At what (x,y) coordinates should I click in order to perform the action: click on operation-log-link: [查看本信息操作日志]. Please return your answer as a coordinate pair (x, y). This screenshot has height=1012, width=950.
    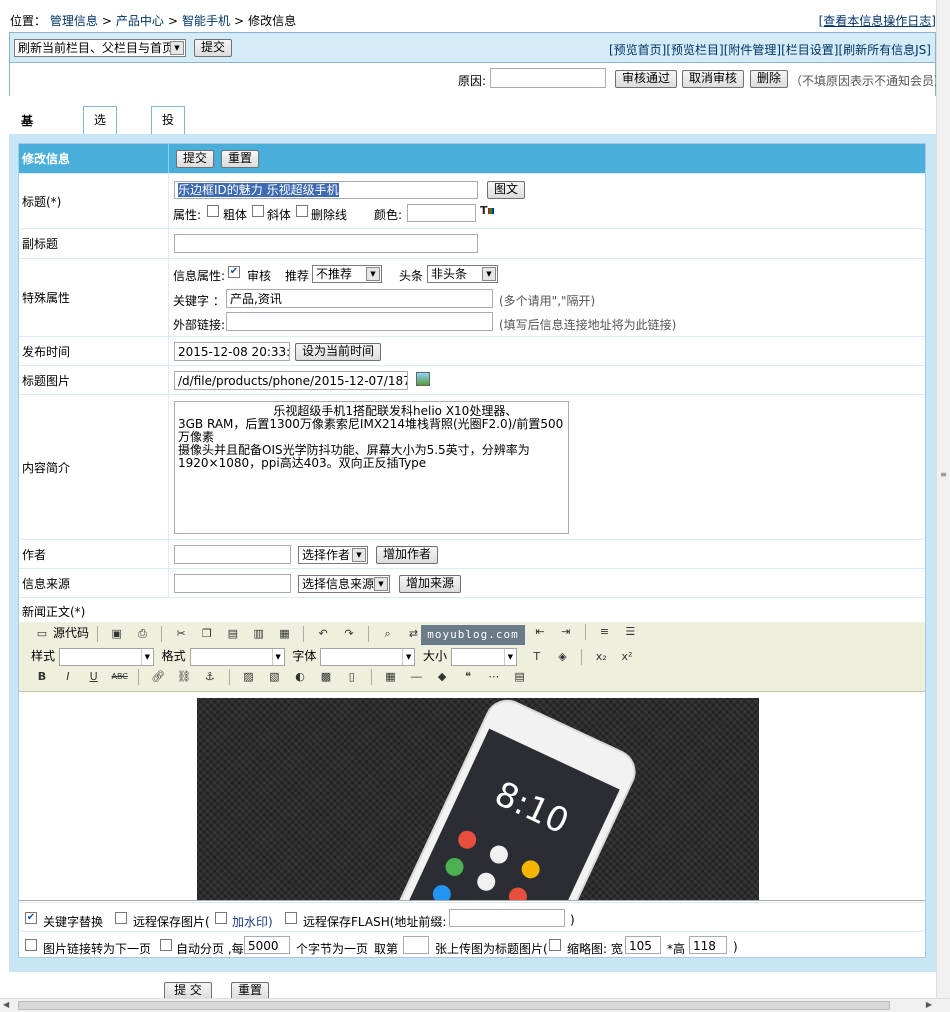
    Looking at the image, I should click on (877, 20).